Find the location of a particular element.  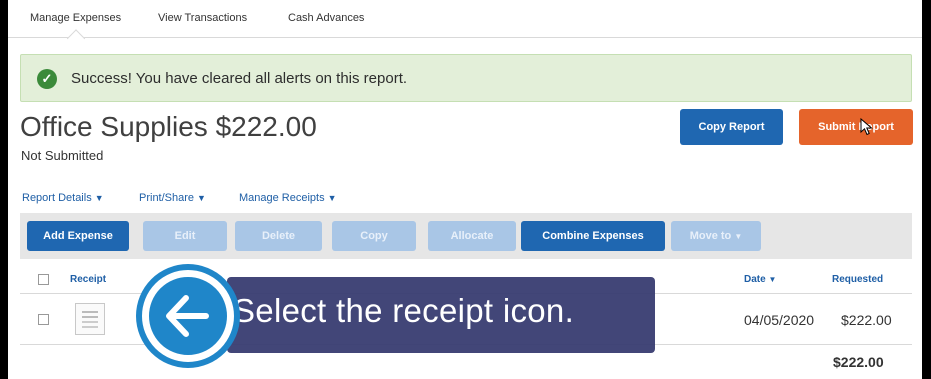

receipt-column-header: Receipt is located at coordinates (88, 279).